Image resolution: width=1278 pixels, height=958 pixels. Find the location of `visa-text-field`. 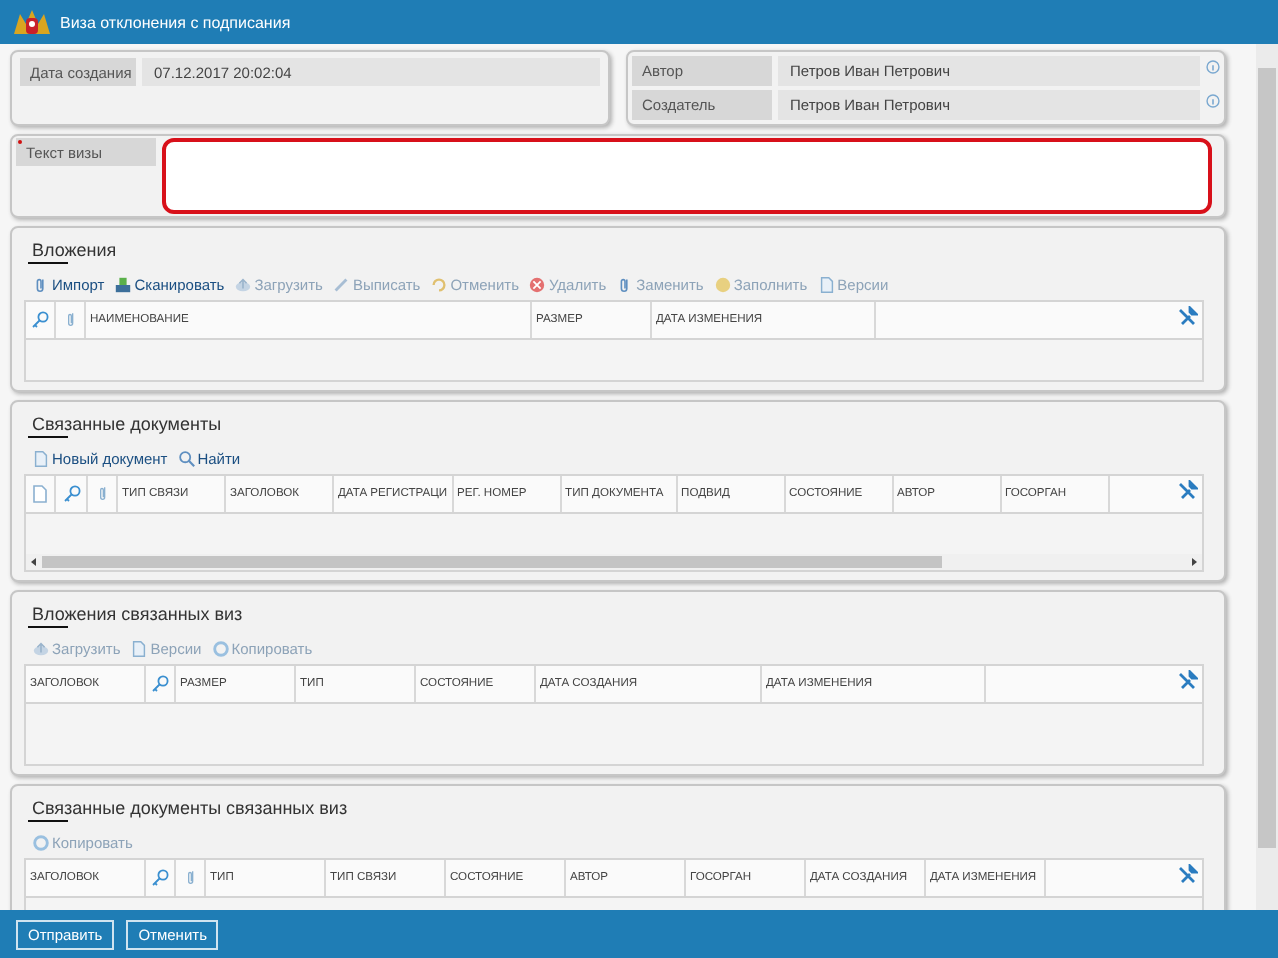

visa-text-field is located at coordinates (687, 176).